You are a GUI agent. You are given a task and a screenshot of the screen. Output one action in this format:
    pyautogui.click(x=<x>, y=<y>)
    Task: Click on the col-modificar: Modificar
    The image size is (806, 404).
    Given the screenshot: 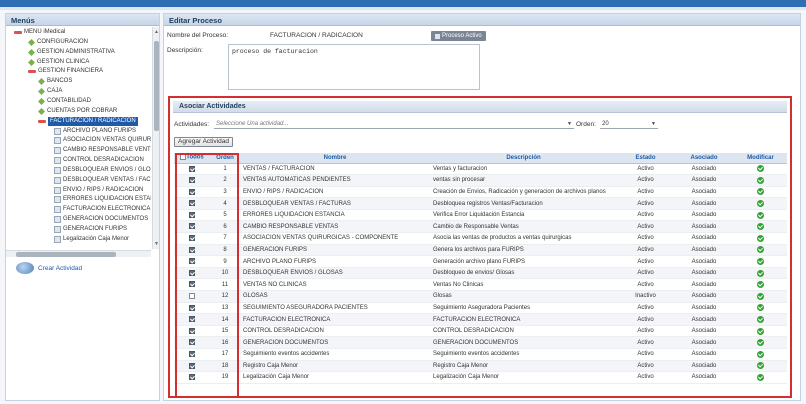 What is the action you would take?
    pyautogui.click(x=760, y=158)
    